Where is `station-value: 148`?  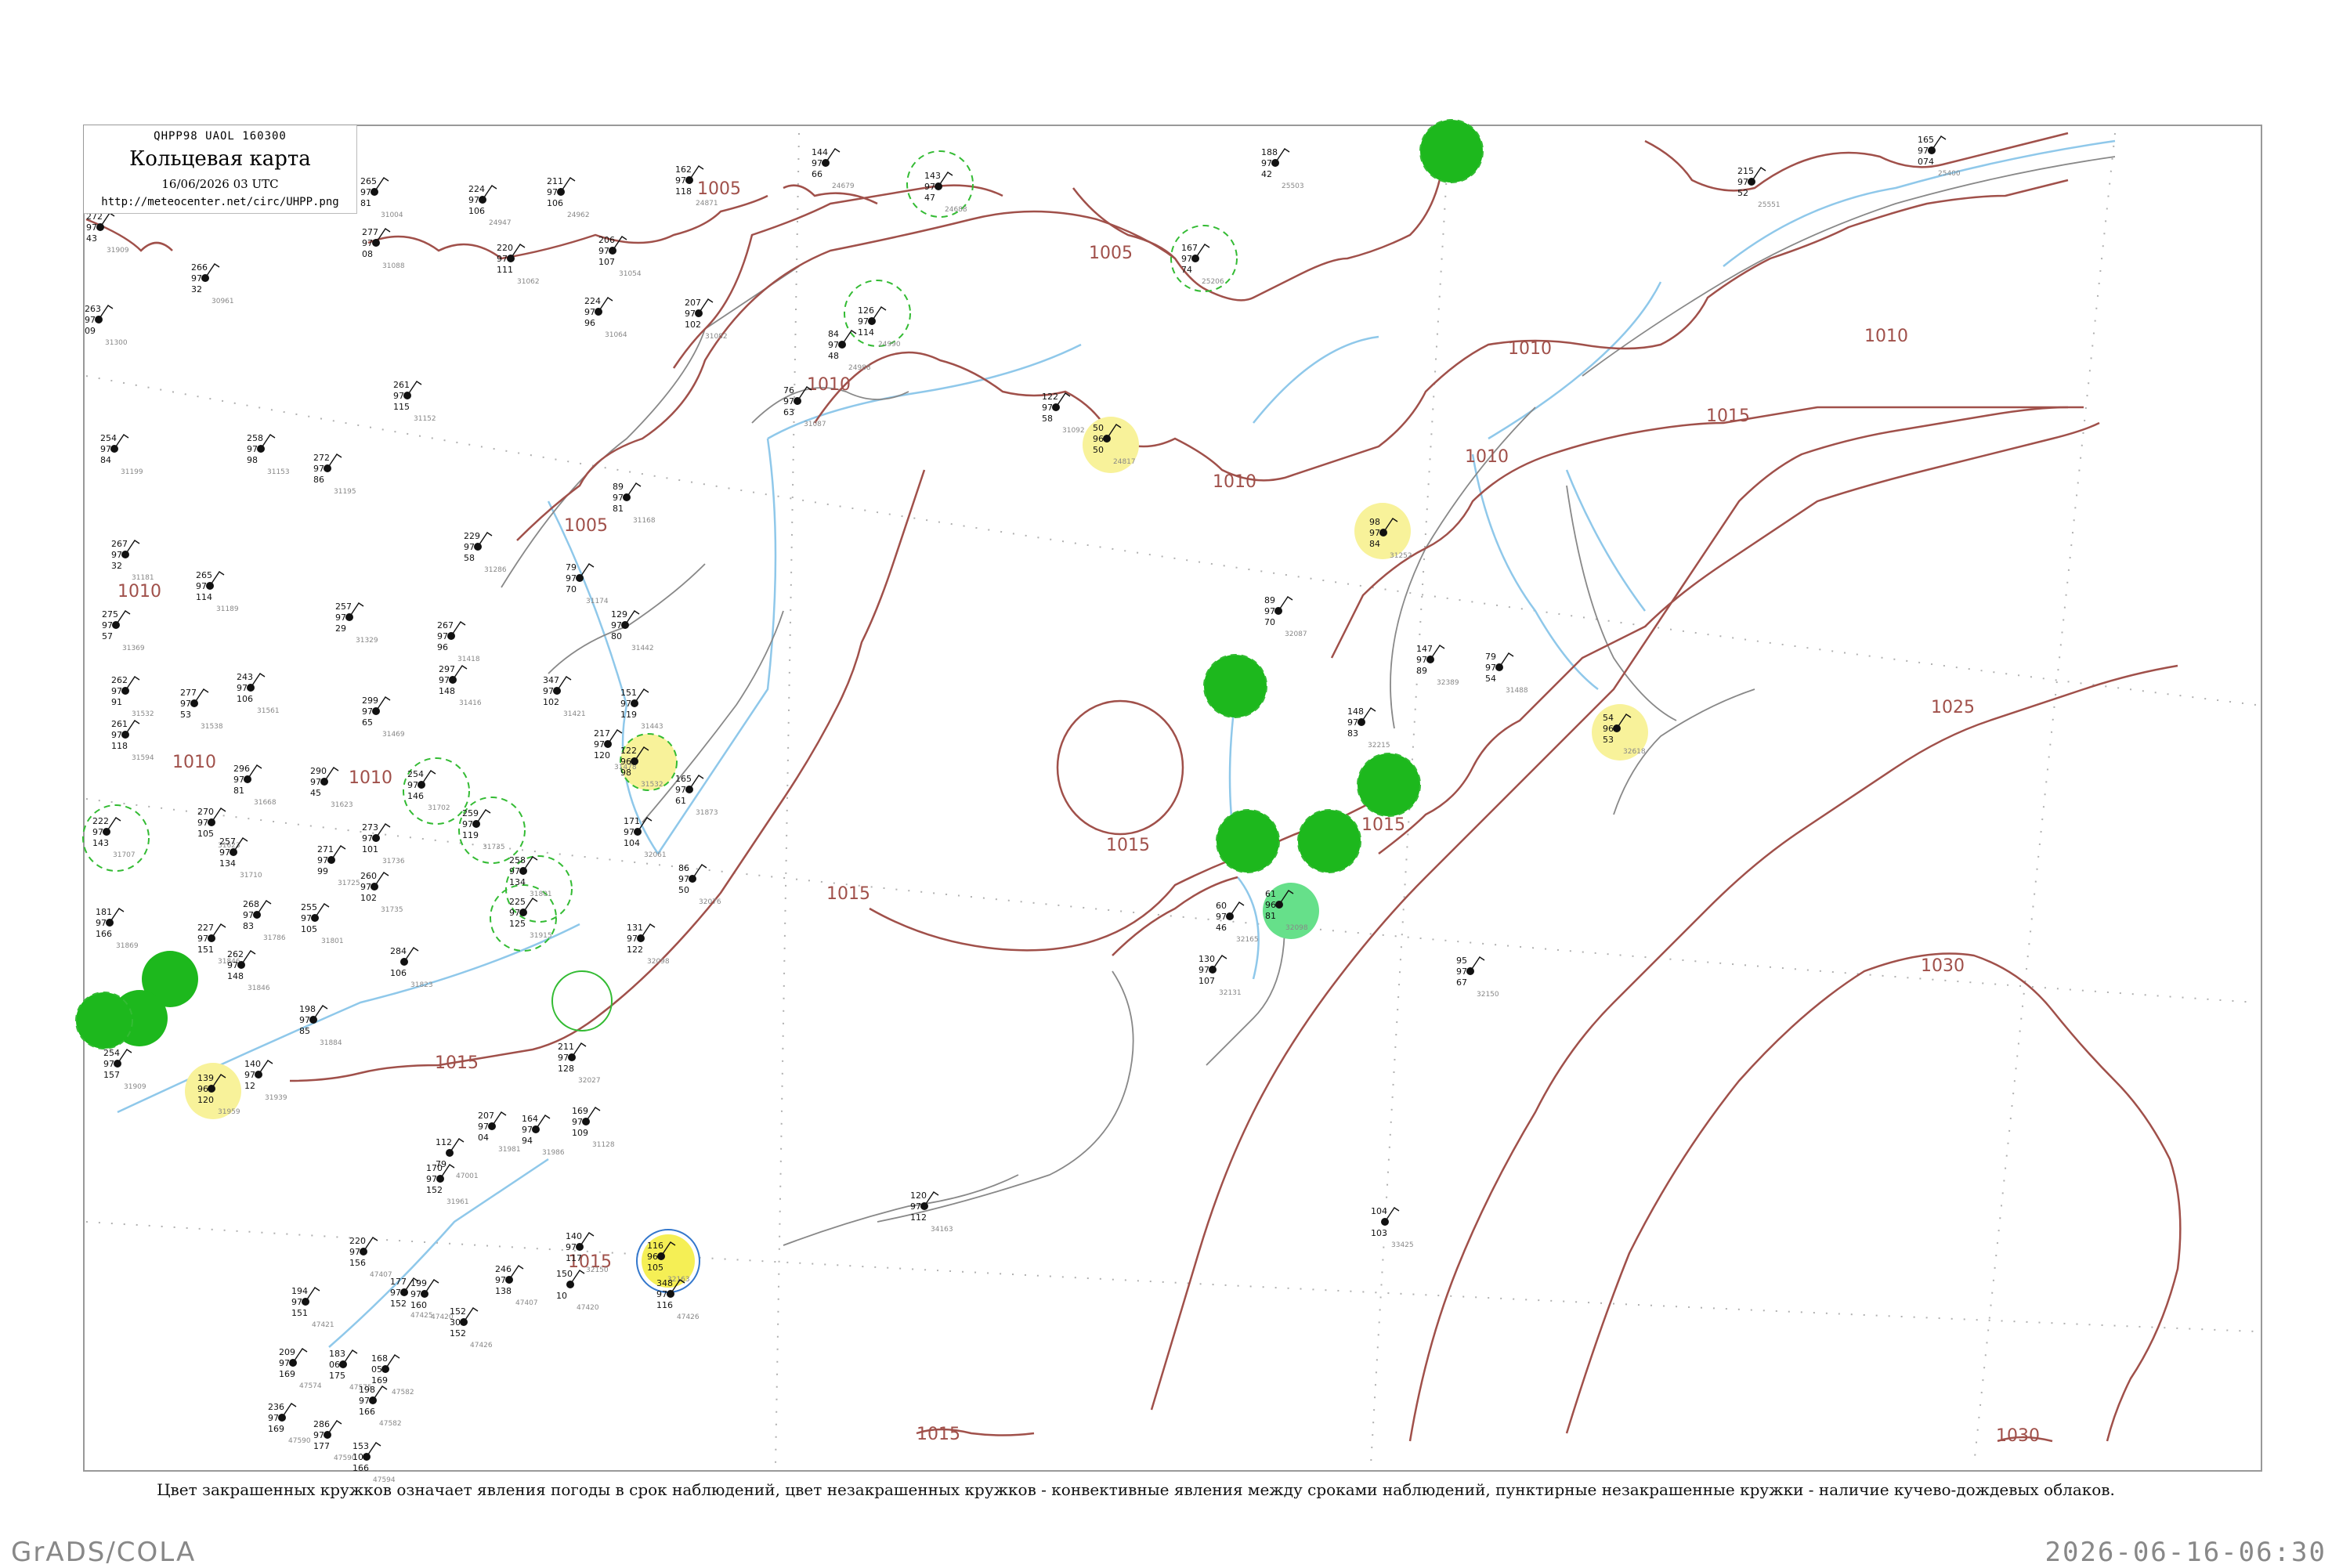
station-value: 148 is located at coordinates (447, 691).